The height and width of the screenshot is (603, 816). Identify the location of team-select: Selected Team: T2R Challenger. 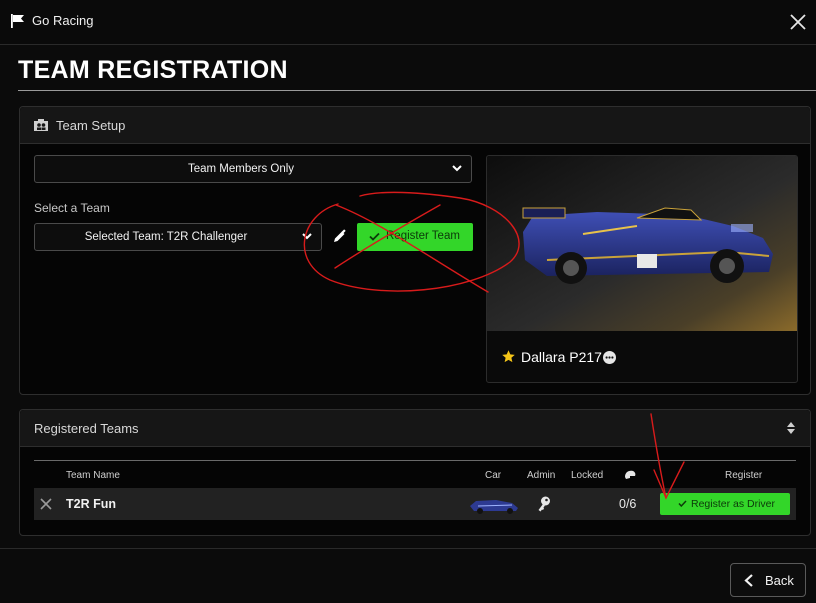
(178, 237).